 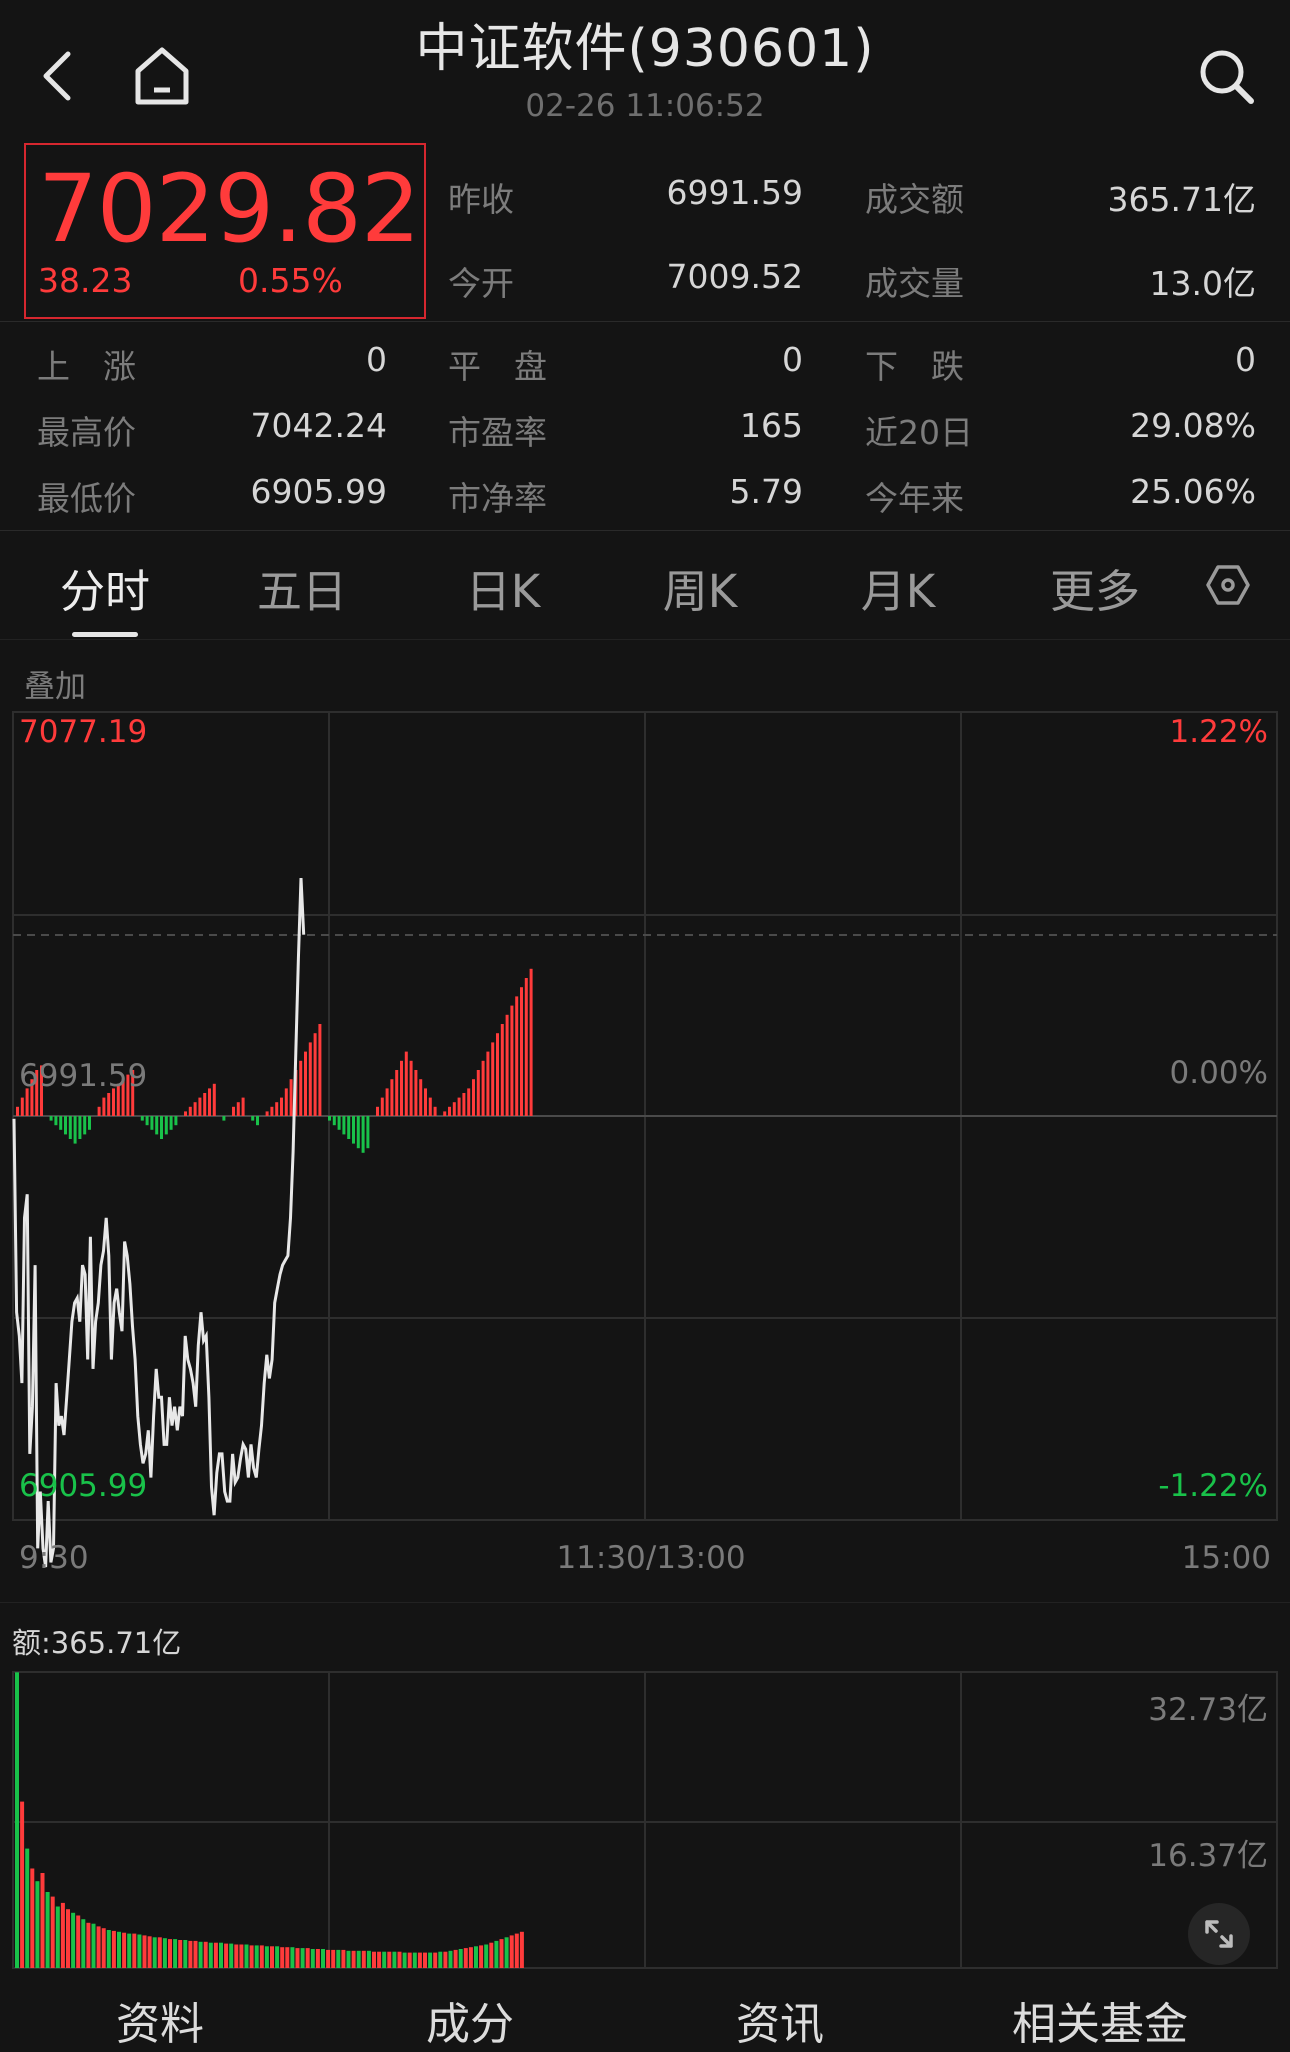 I want to click on x-label-midday: 11:30/13:00, so click(x=650, y=1555).